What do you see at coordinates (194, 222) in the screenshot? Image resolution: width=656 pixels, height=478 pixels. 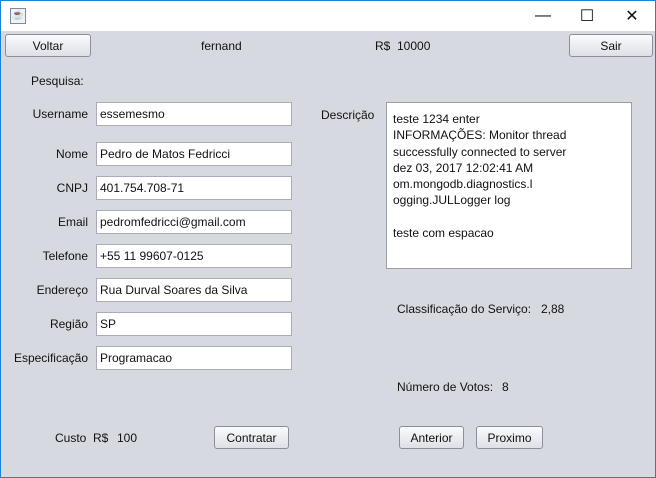 I see `email-field: pedromfedricci@gmail.com` at bounding box center [194, 222].